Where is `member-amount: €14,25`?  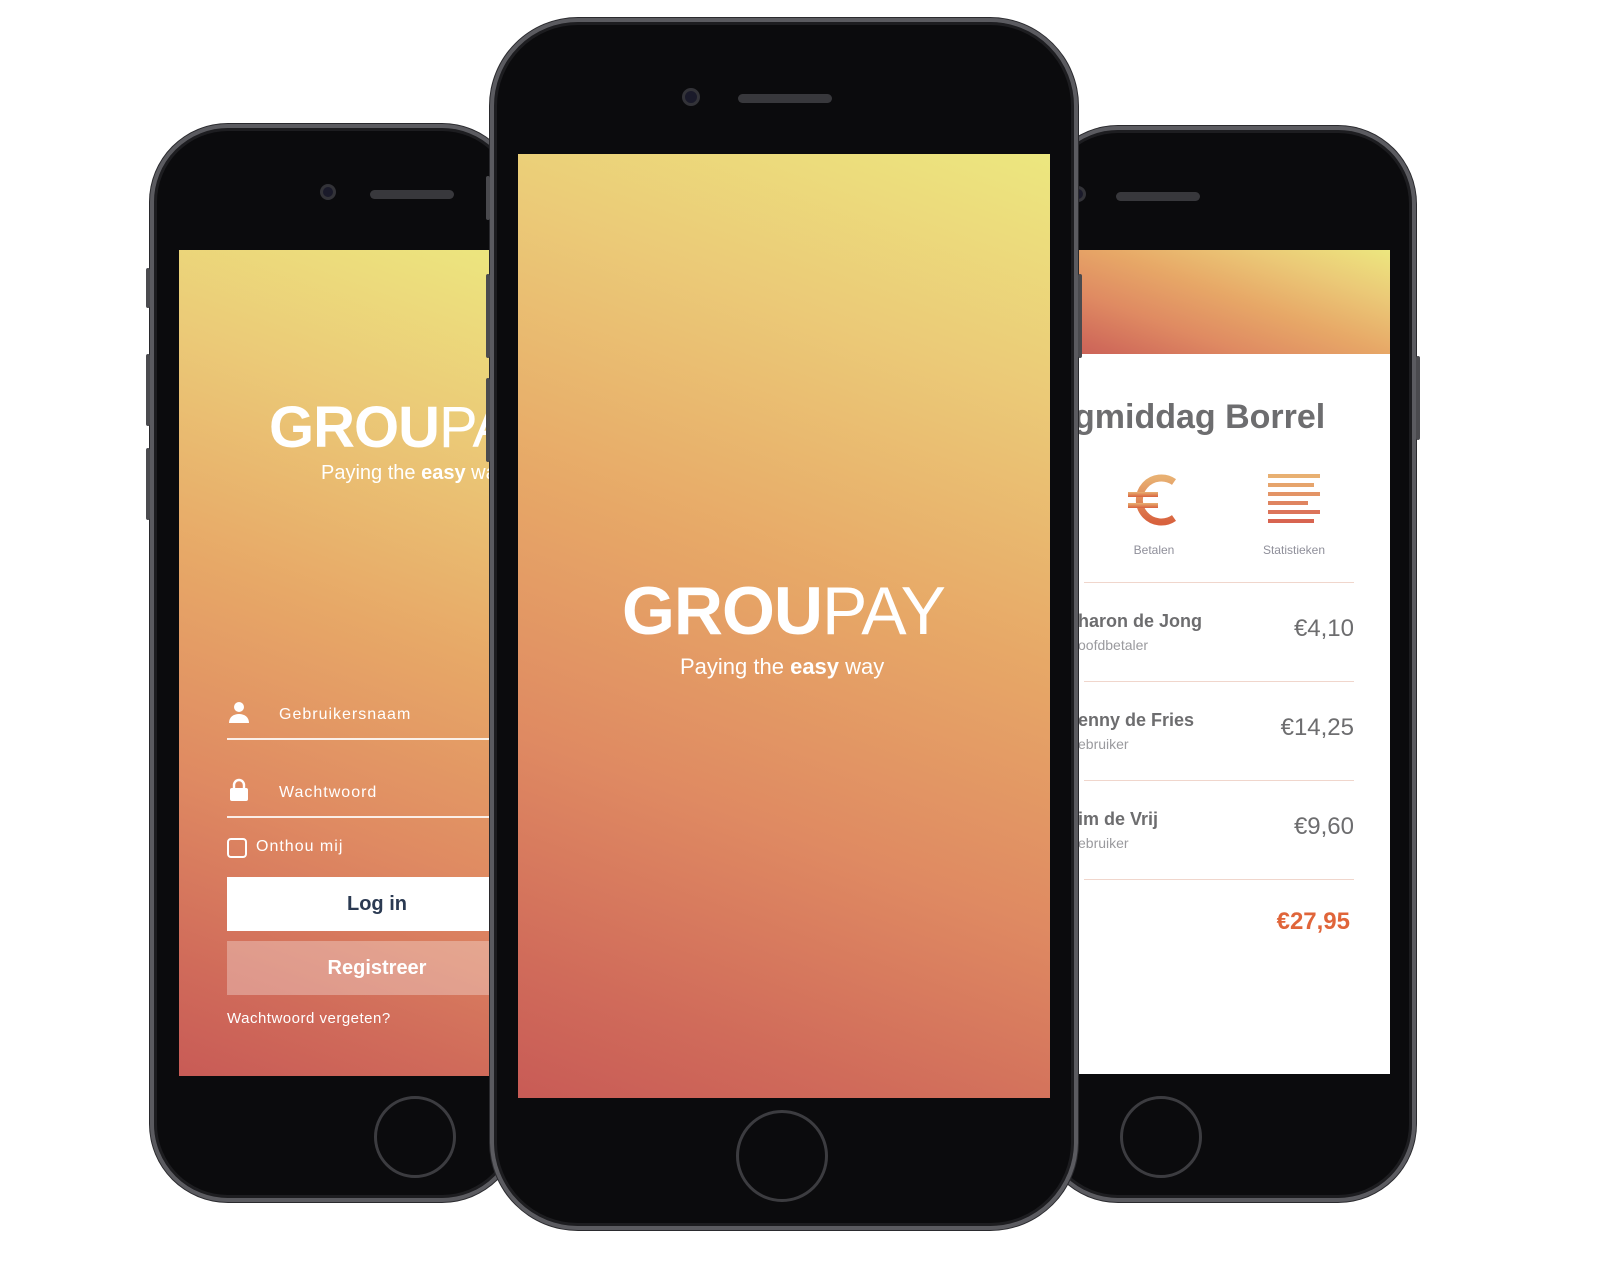
member-amount: €14,25 is located at coordinates (1317, 727).